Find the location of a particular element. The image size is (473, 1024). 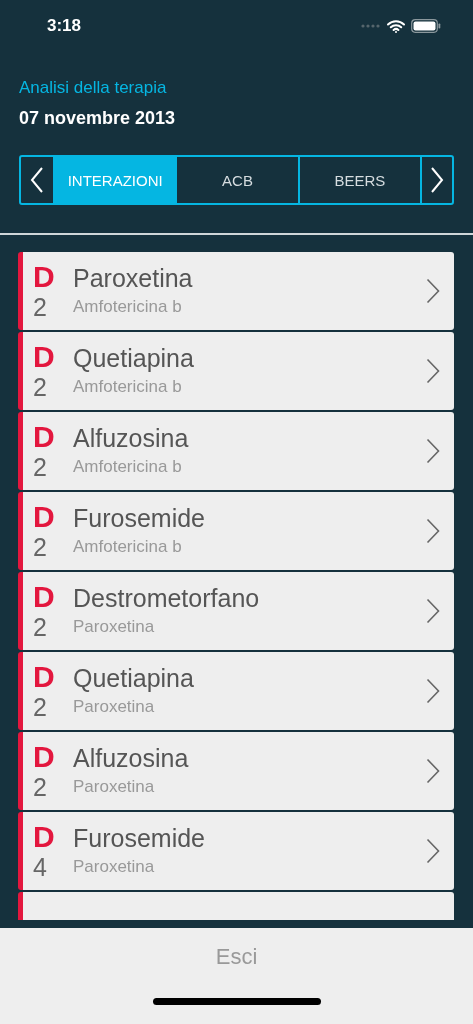

drug-name: Paroxetina is located at coordinates (133, 278).